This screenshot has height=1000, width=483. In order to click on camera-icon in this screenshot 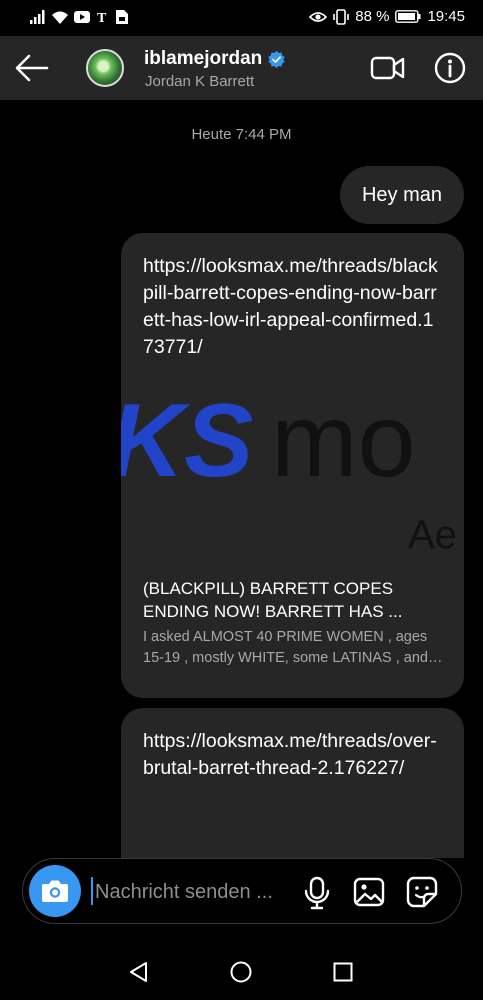, I will do `click(55, 891)`.